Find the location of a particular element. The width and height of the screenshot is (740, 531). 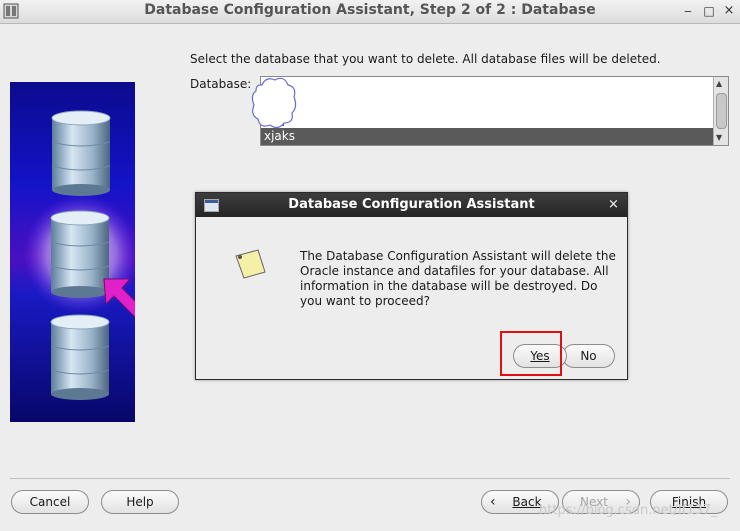

watermark-text: https://blog.csdn.net/lf137_ is located at coordinates (628, 510).